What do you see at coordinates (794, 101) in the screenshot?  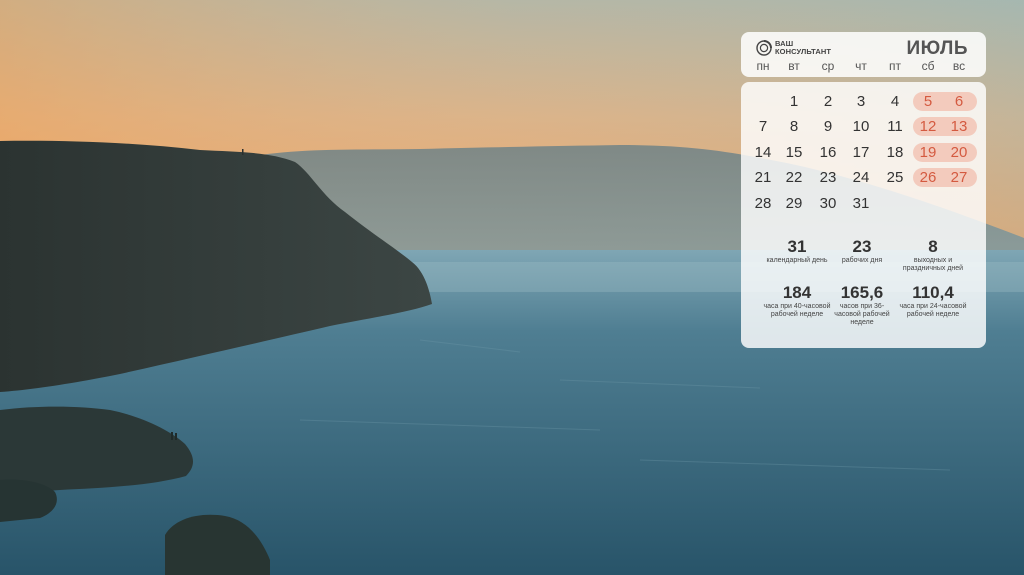 I see `calendar-day: 1` at bounding box center [794, 101].